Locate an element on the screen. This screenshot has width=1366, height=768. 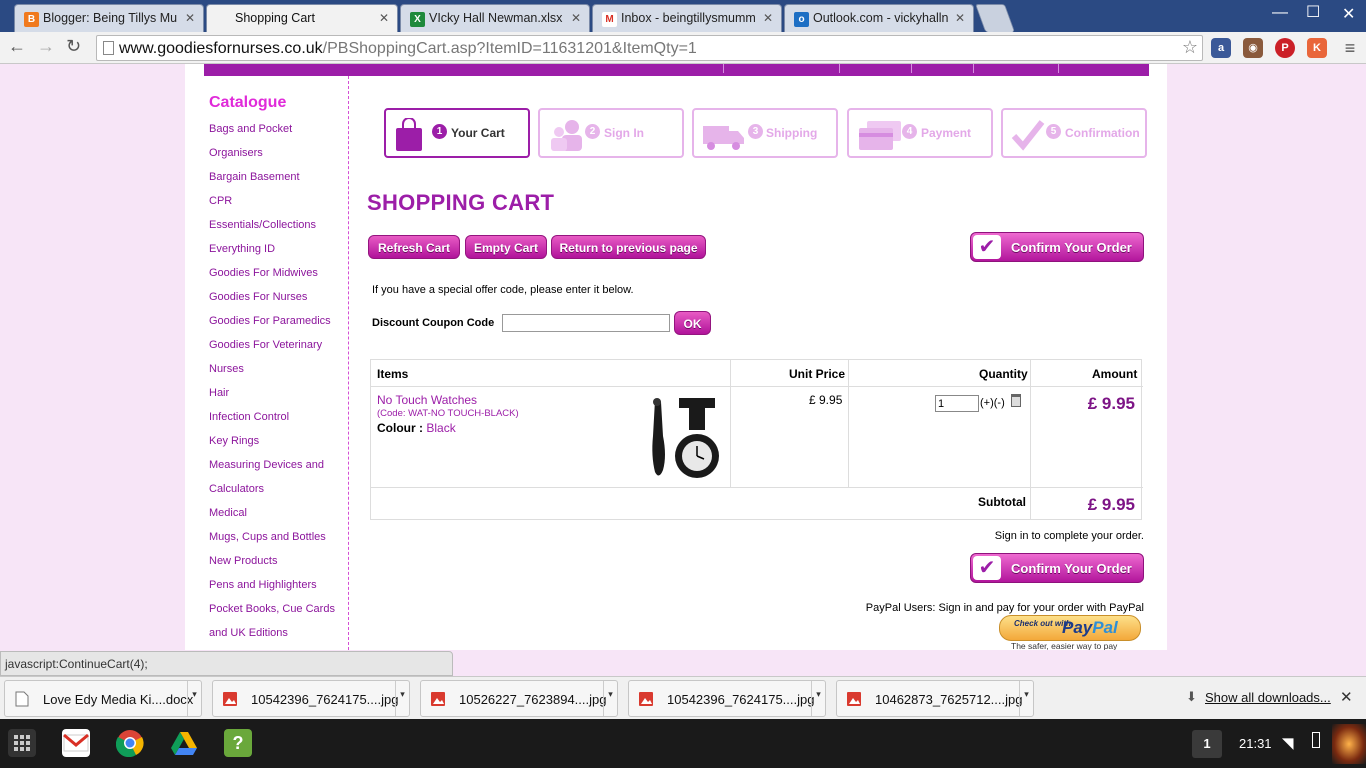
catalogue-link: Calculators is located at coordinates (272, 494).